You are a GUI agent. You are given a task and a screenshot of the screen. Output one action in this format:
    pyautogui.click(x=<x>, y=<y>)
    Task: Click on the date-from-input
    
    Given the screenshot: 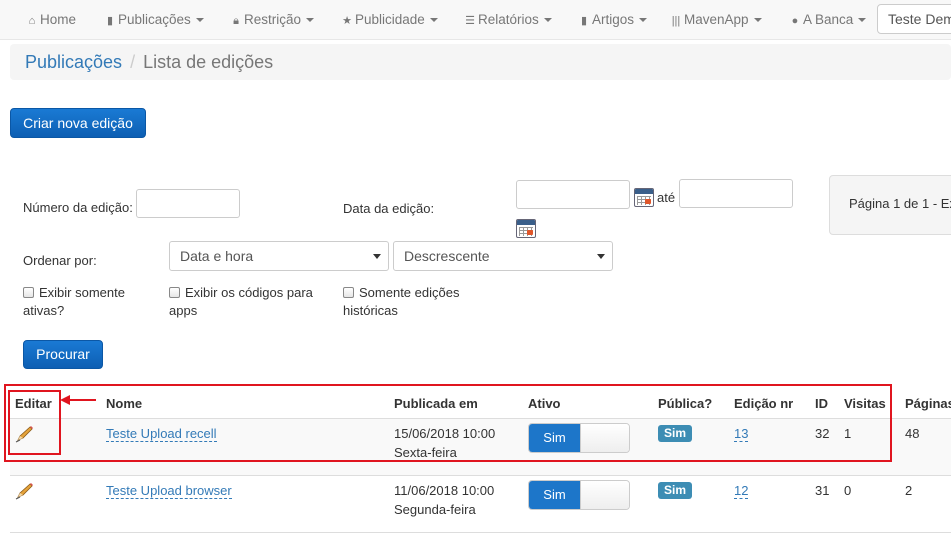 What is the action you would take?
    pyautogui.click(x=573, y=194)
    